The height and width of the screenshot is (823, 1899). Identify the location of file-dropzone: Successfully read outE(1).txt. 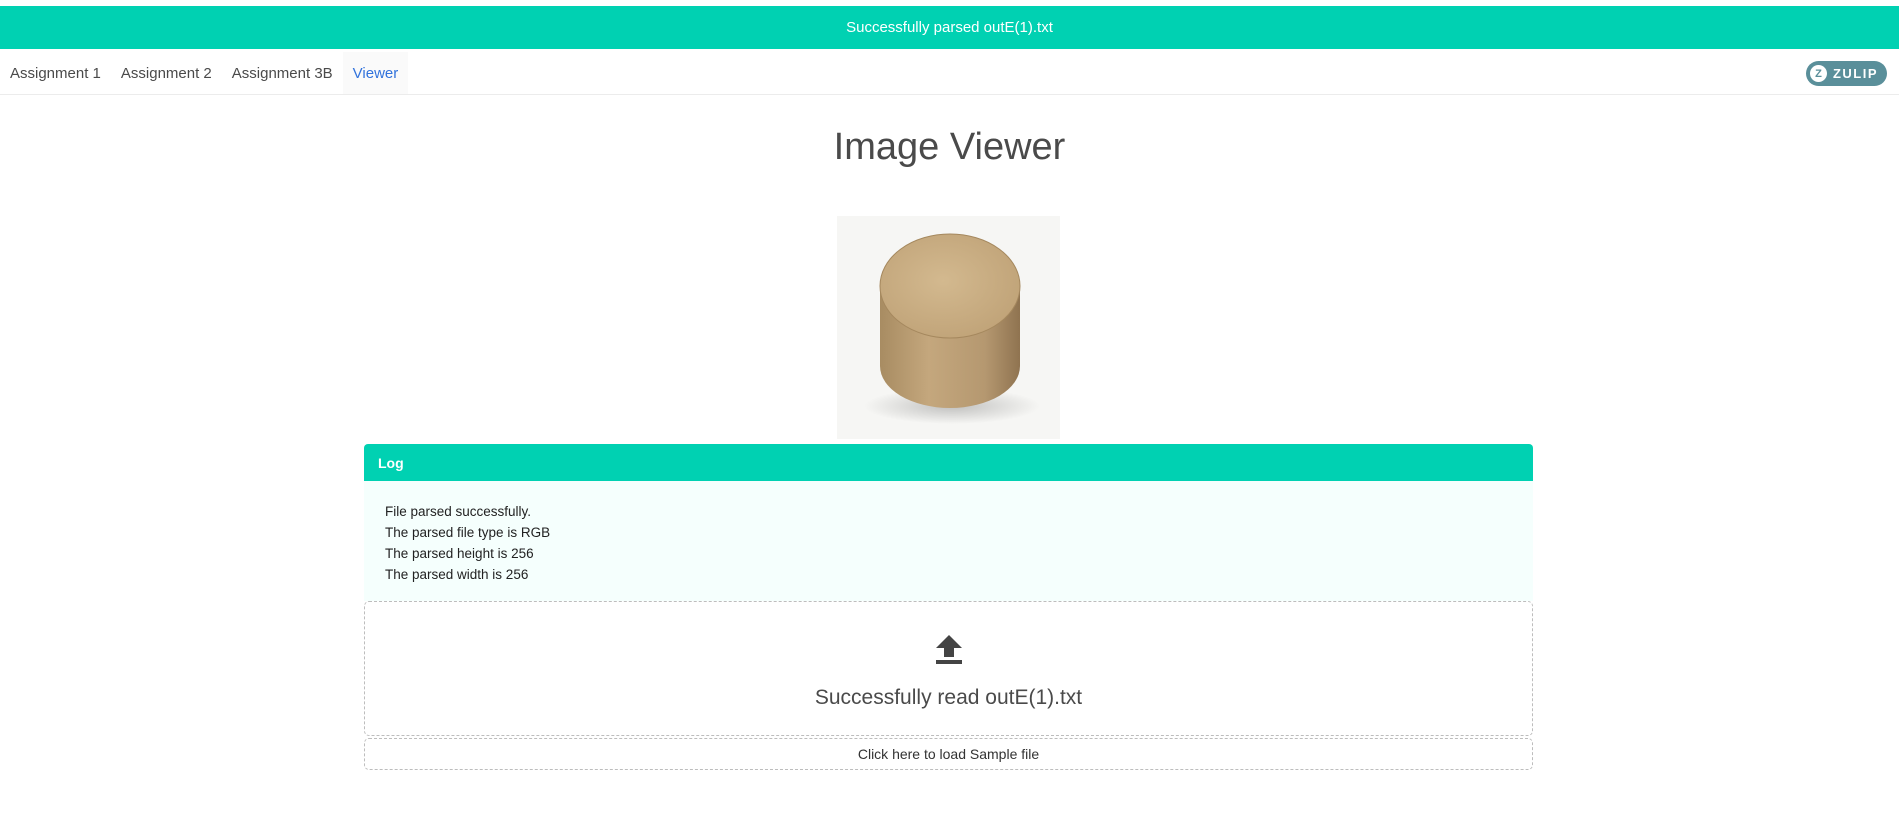
(948, 668).